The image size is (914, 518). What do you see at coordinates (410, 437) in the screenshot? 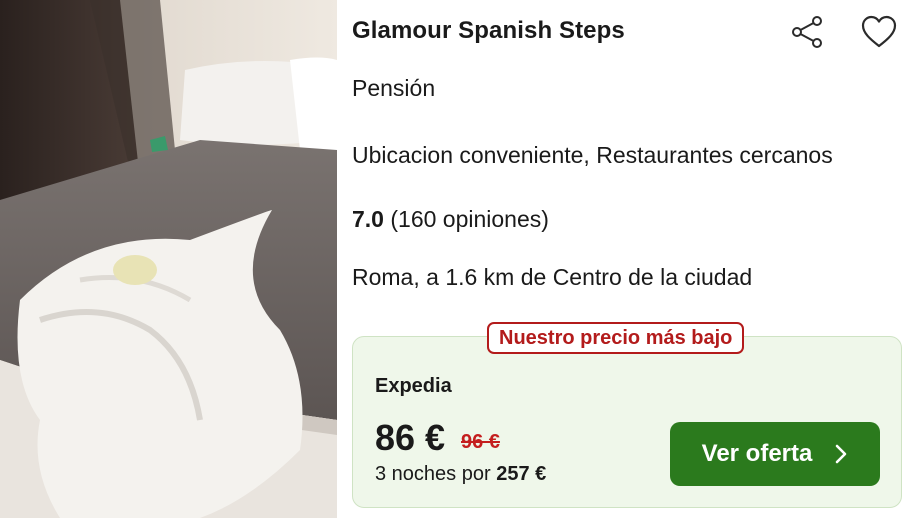
I see `current-price: 86 €` at bounding box center [410, 437].